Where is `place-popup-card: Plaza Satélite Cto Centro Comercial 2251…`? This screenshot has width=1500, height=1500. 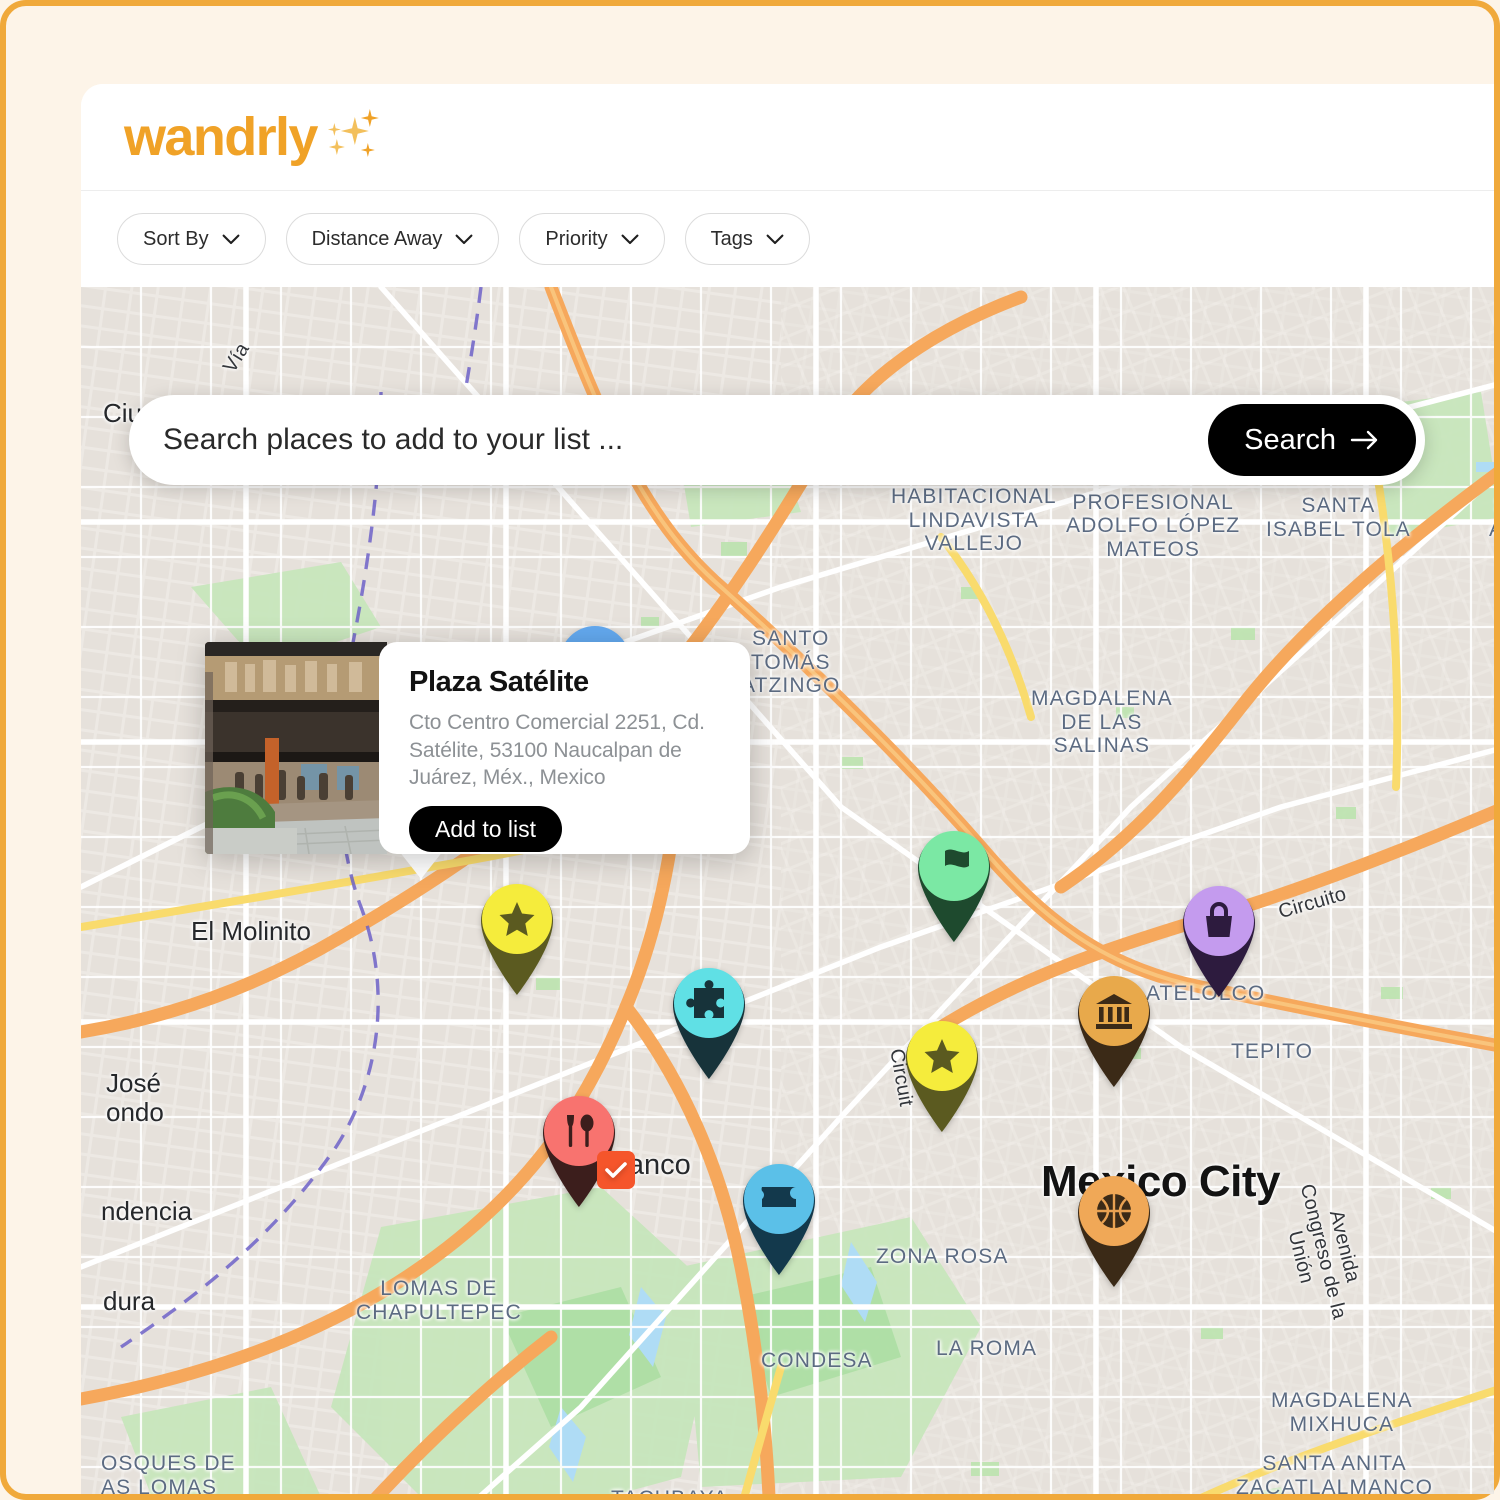 place-popup-card: Plaza Satélite Cto Centro Comercial 2251… is located at coordinates (477, 748).